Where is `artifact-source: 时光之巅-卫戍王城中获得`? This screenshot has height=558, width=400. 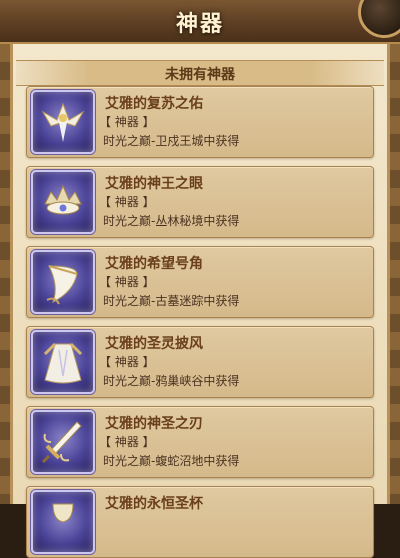 artifact-source: 时光之巅-卫戍王城中获得 is located at coordinates (171, 141).